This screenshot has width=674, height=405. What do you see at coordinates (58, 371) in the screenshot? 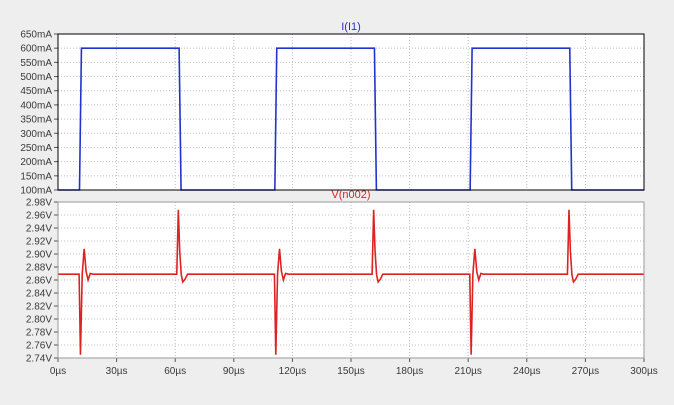
I see `time-x-tick-label: 0µs` at bounding box center [58, 371].